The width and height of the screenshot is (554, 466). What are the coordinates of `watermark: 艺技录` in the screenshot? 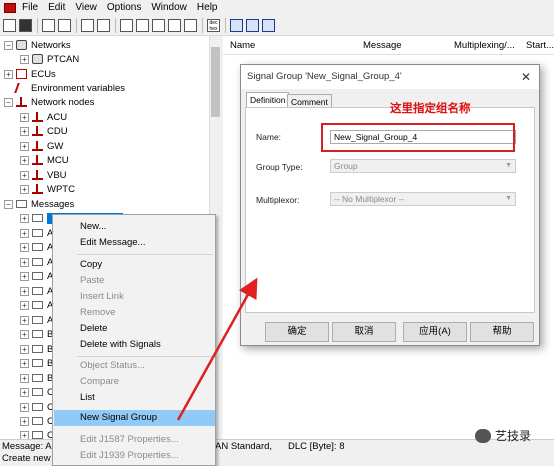 It's located at (503, 435).